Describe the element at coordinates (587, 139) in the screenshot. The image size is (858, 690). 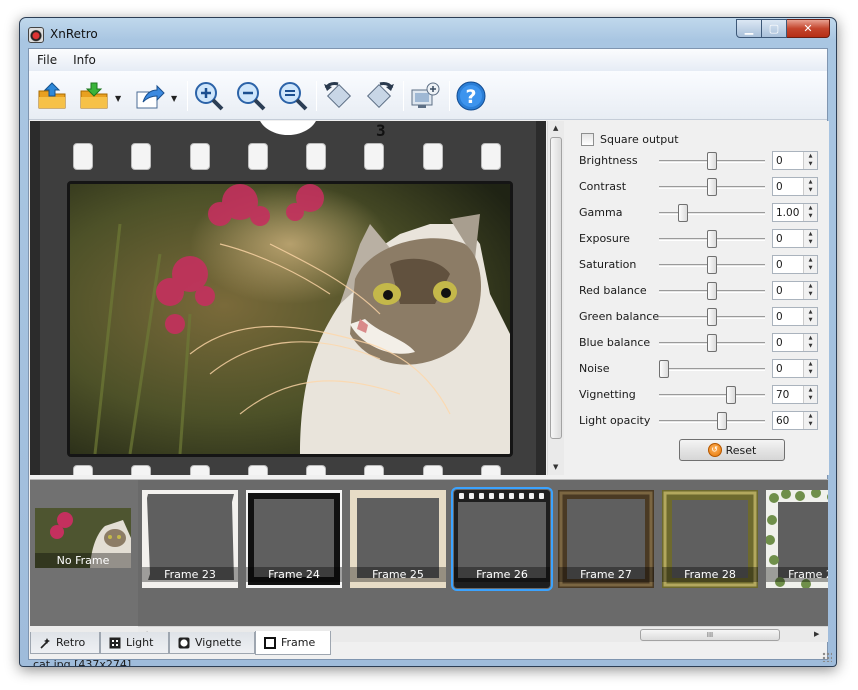
I see `square-output-checkbox` at that location.